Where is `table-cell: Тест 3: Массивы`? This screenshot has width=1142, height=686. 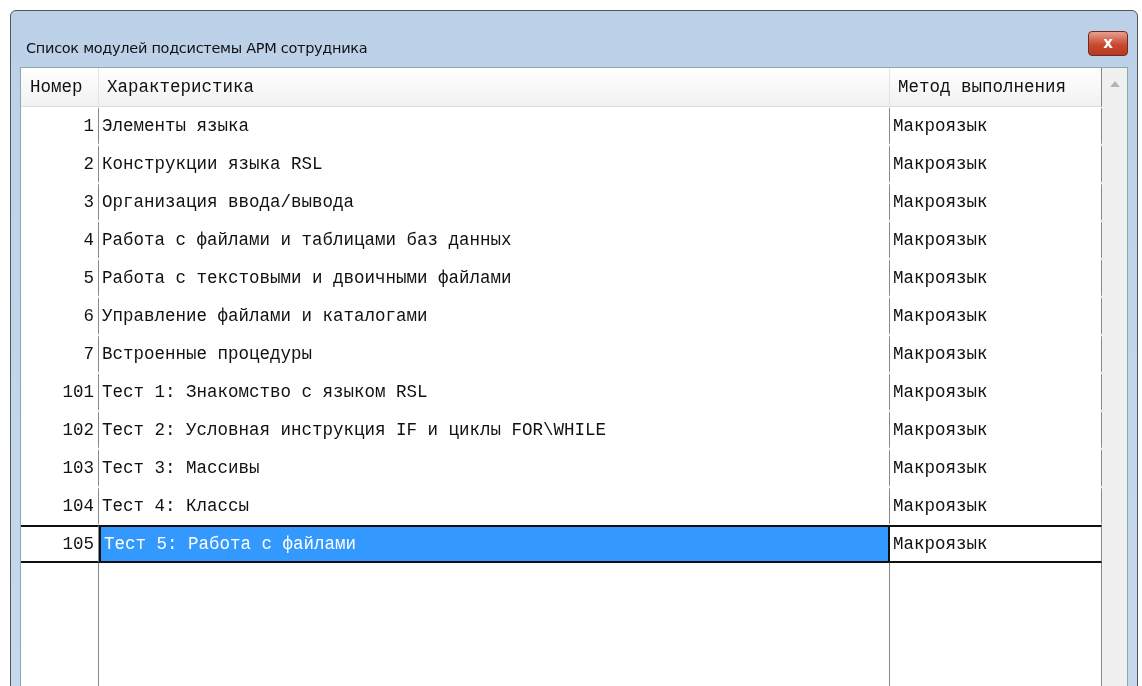 table-cell: Тест 3: Массивы is located at coordinates (494, 468).